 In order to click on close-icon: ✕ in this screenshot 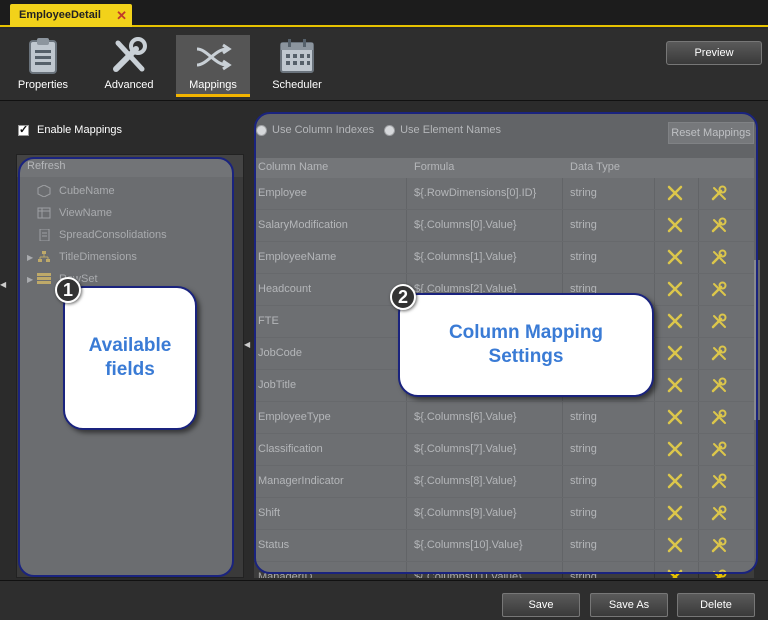, I will do `click(121, 15)`.